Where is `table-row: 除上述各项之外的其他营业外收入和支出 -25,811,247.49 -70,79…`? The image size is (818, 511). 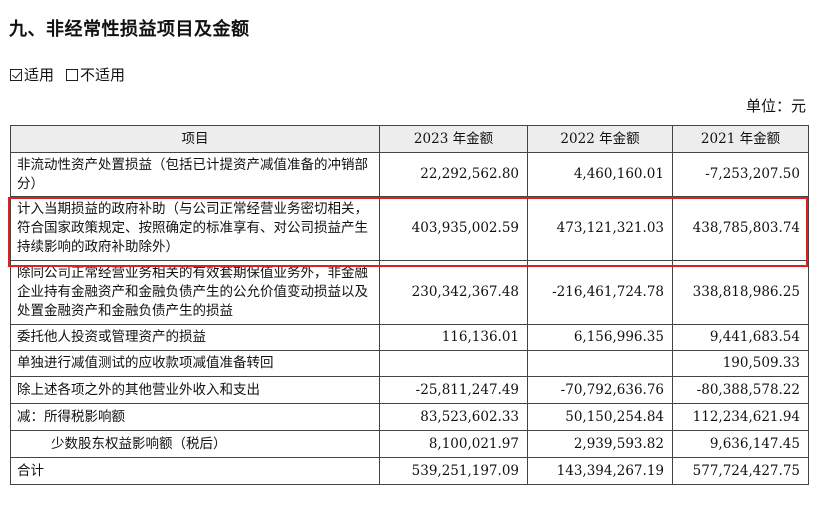 table-row: 除上述各项之外的其他营业外收入和支出 -25,811,247.49 -70,79… is located at coordinates (409, 390).